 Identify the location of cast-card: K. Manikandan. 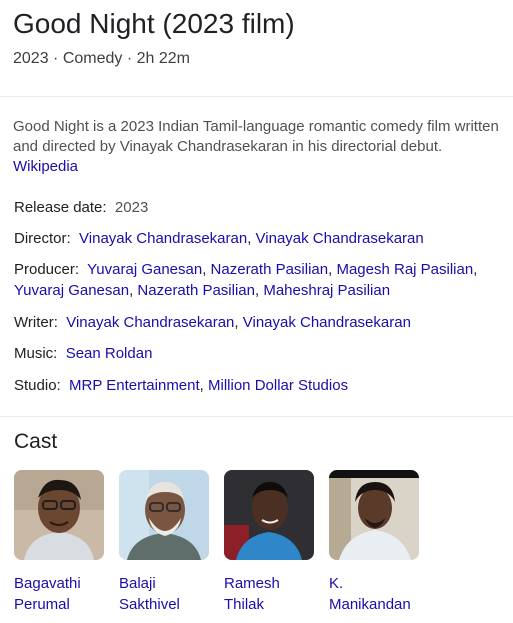
(374, 542).